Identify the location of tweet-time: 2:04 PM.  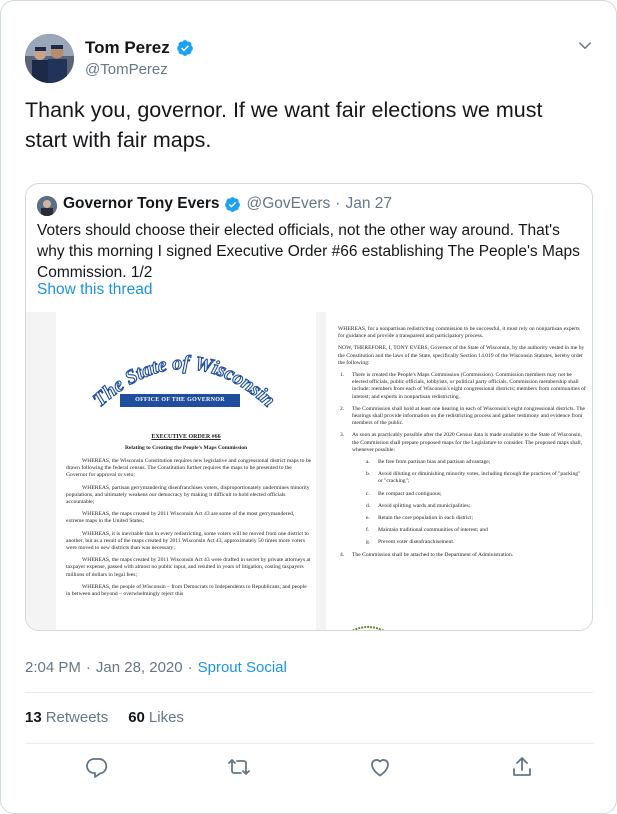
(53, 667).